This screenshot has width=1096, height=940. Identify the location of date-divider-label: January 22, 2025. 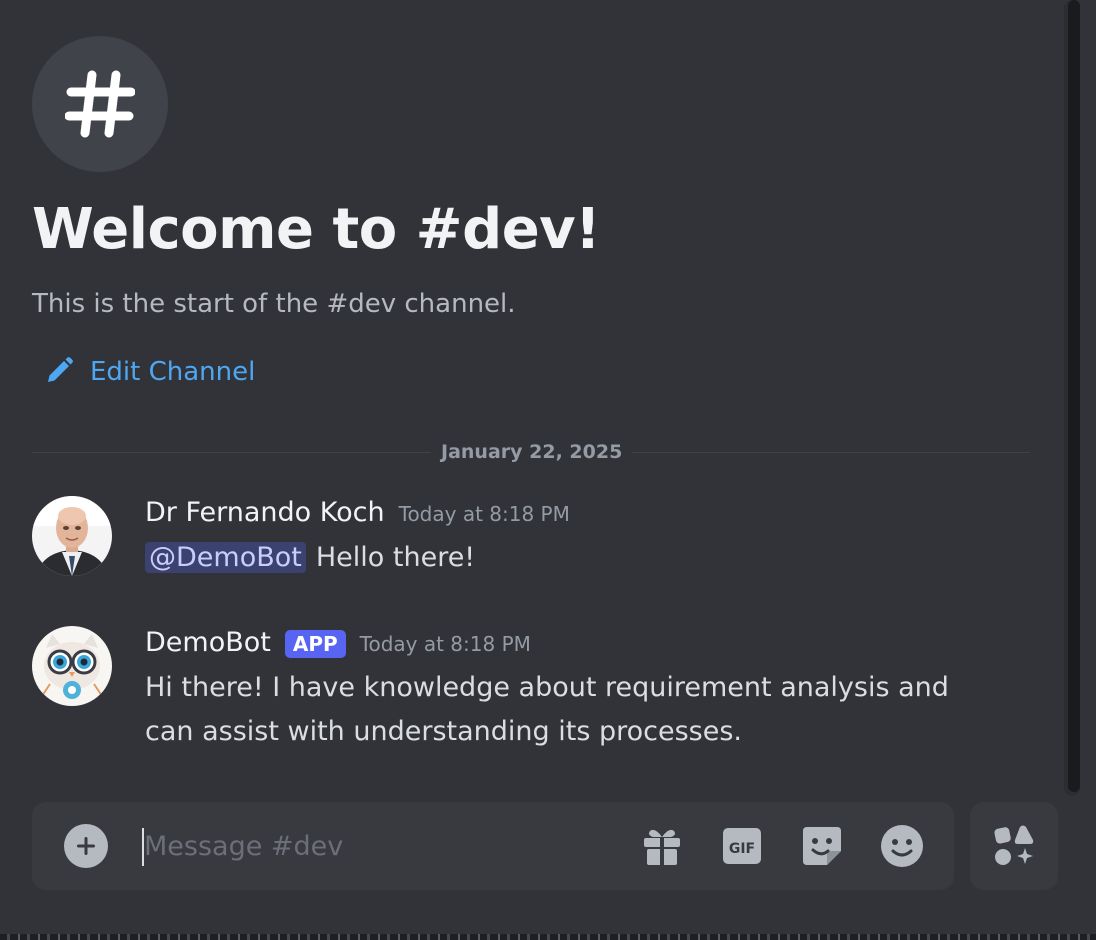
(532, 452).